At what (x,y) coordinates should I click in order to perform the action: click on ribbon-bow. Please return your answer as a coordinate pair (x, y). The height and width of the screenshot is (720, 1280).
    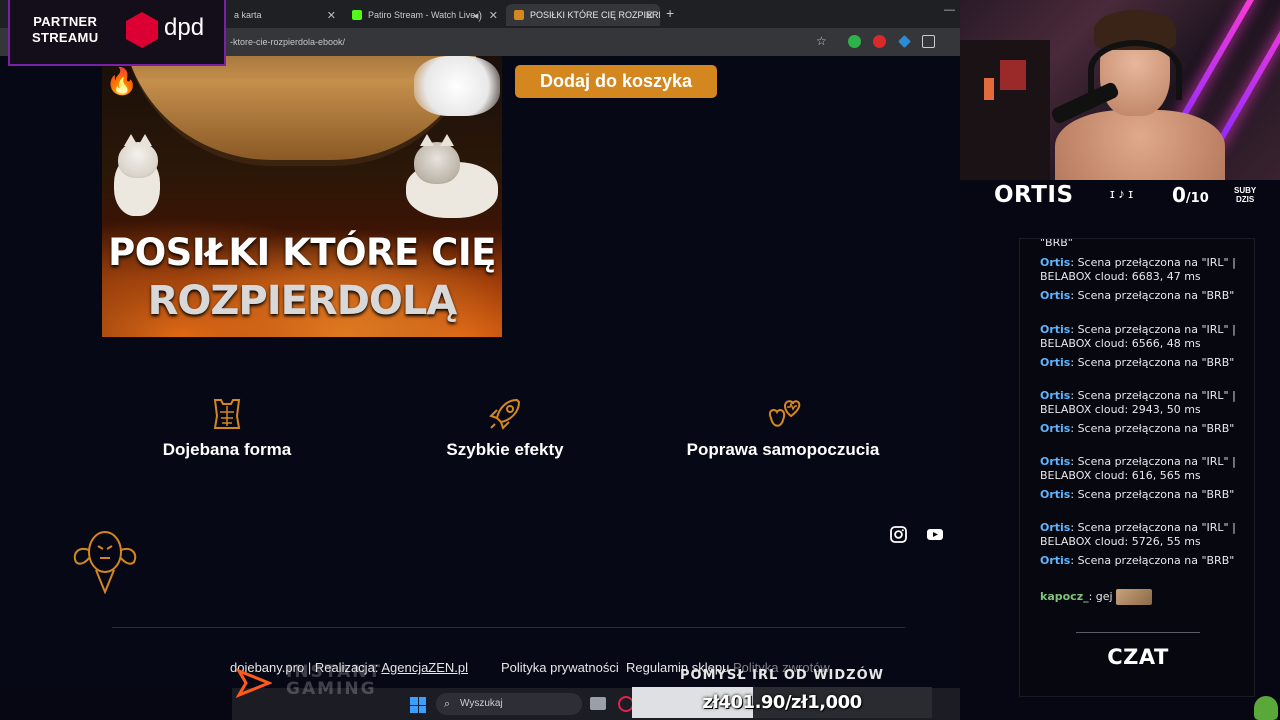
    Looking at the image, I should click on (457, 86).